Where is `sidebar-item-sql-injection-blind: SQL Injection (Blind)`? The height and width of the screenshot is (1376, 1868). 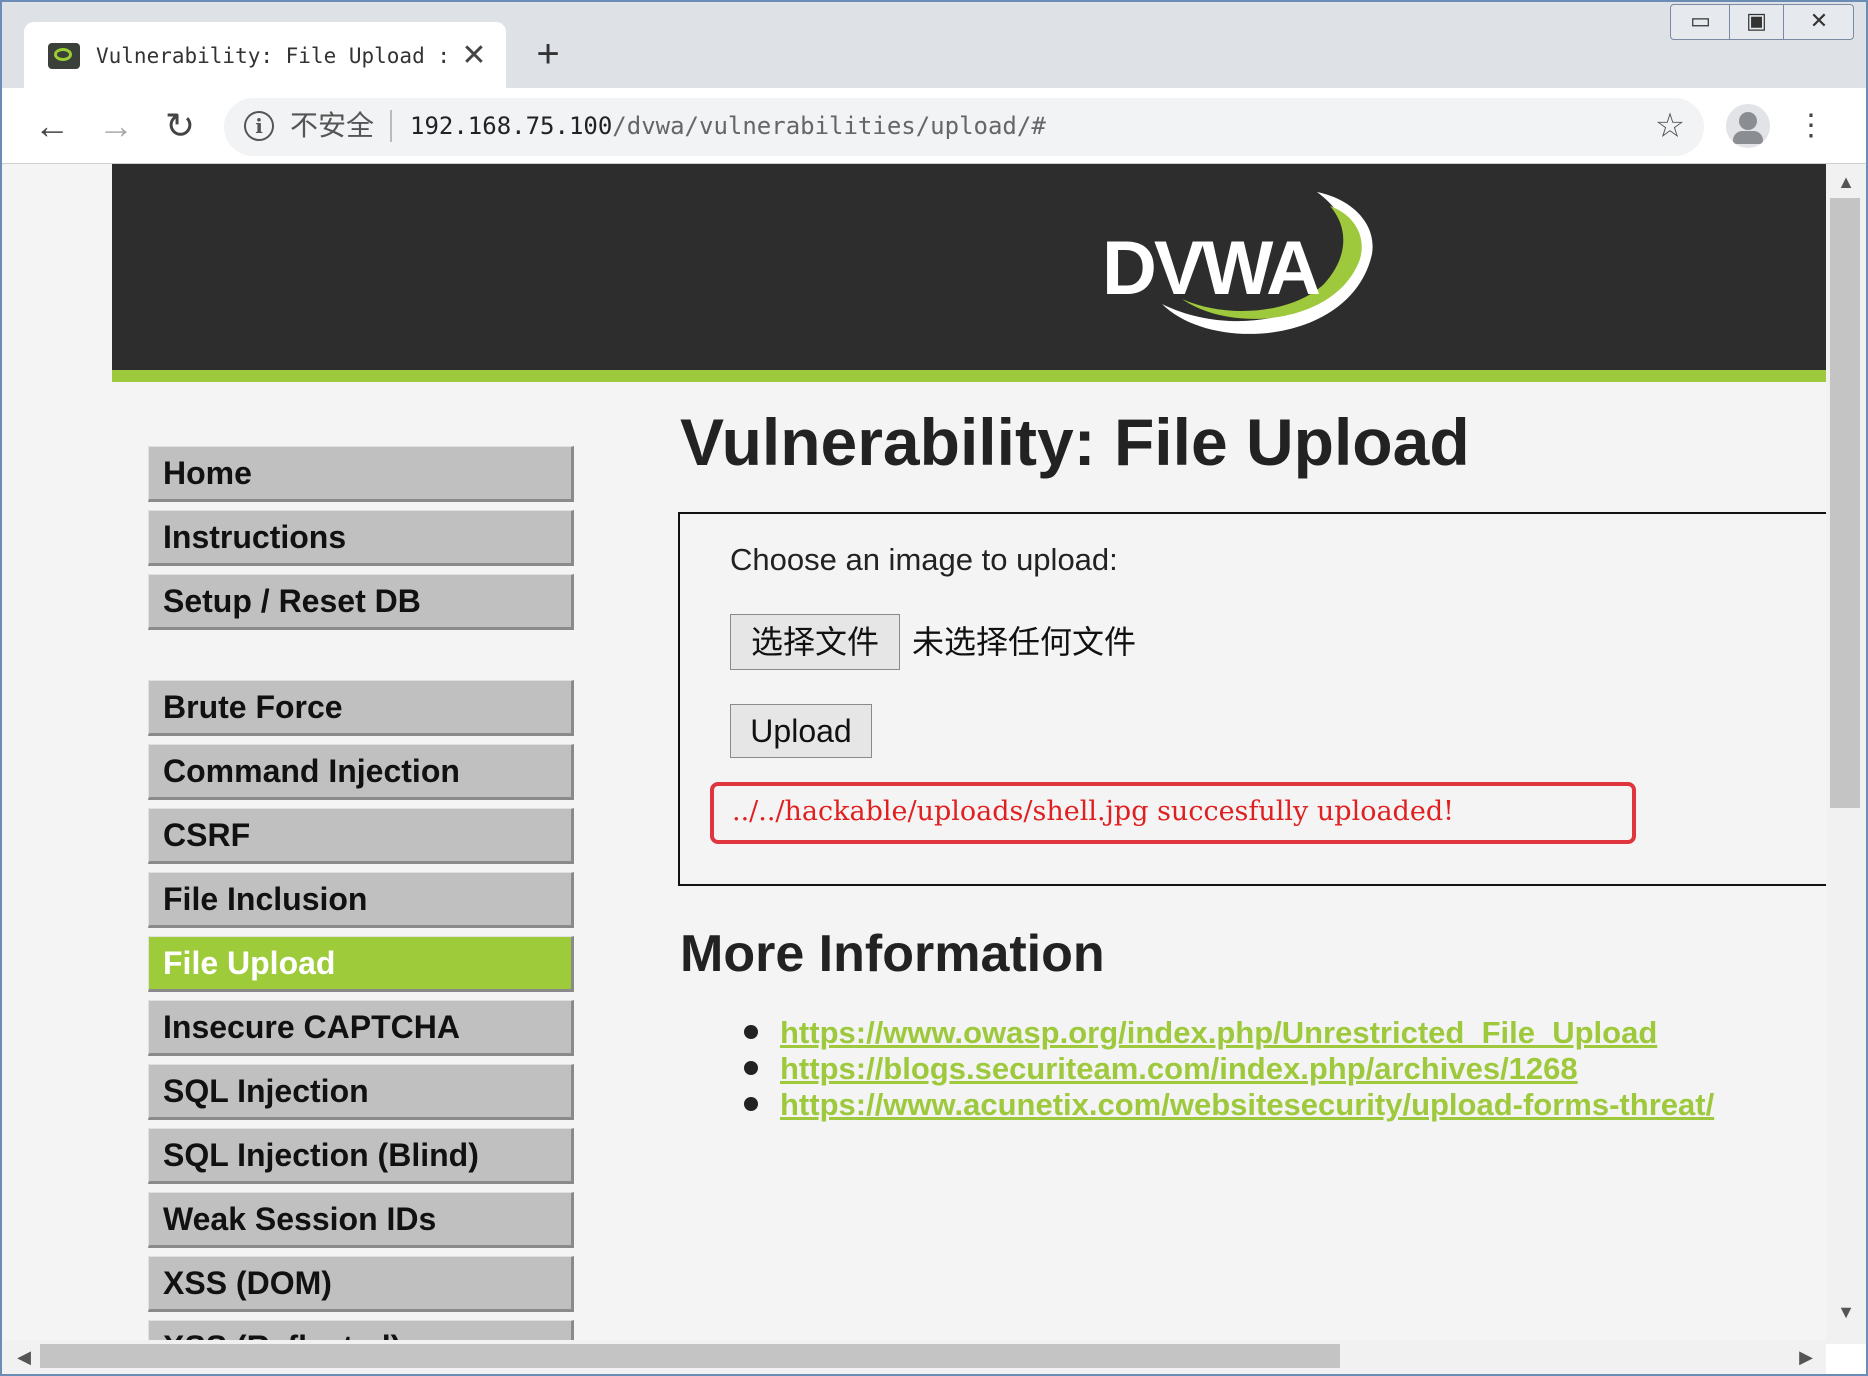
sidebar-item-sql-injection-blind: SQL Injection (Blind) is located at coordinates (361, 1156).